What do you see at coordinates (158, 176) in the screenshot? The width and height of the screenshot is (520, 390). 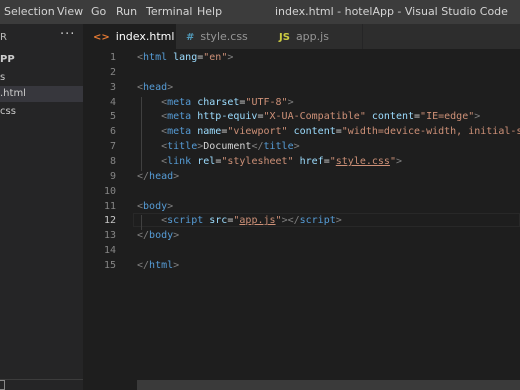 I see `code-line: </head>` at bounding box center [158, 176].